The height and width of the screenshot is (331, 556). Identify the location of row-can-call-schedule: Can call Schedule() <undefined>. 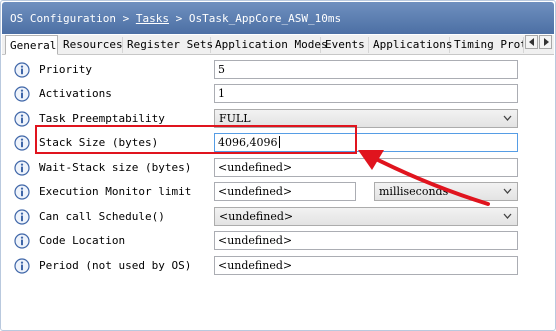
(278, 217).